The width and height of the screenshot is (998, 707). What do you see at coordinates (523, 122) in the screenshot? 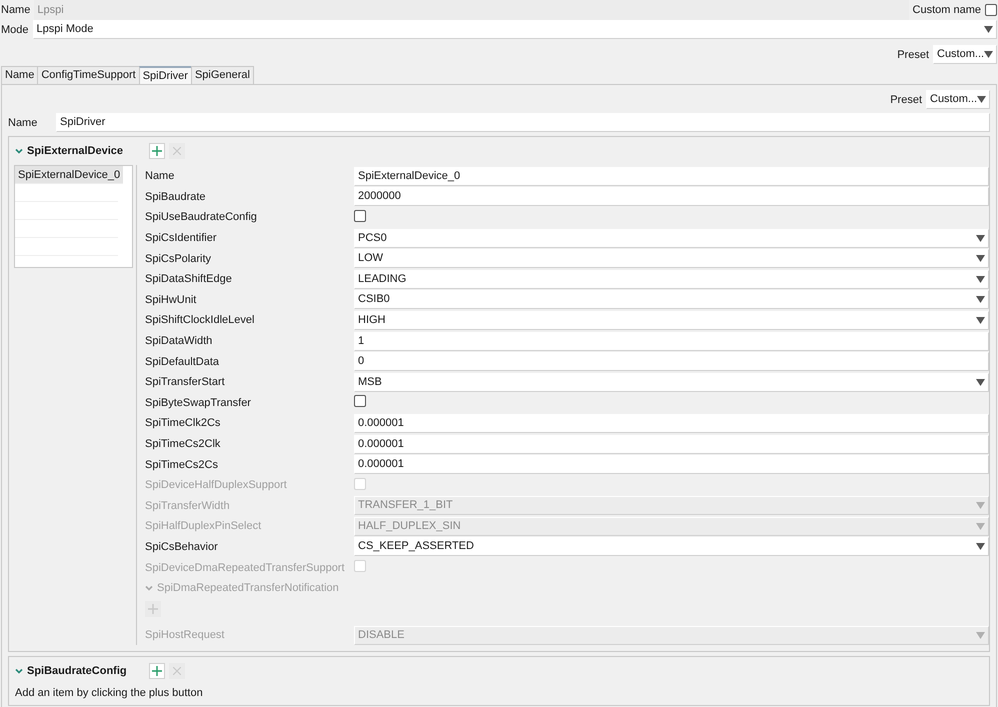
I see `name-field: SpiDriver` at bounding box center [523, 122].